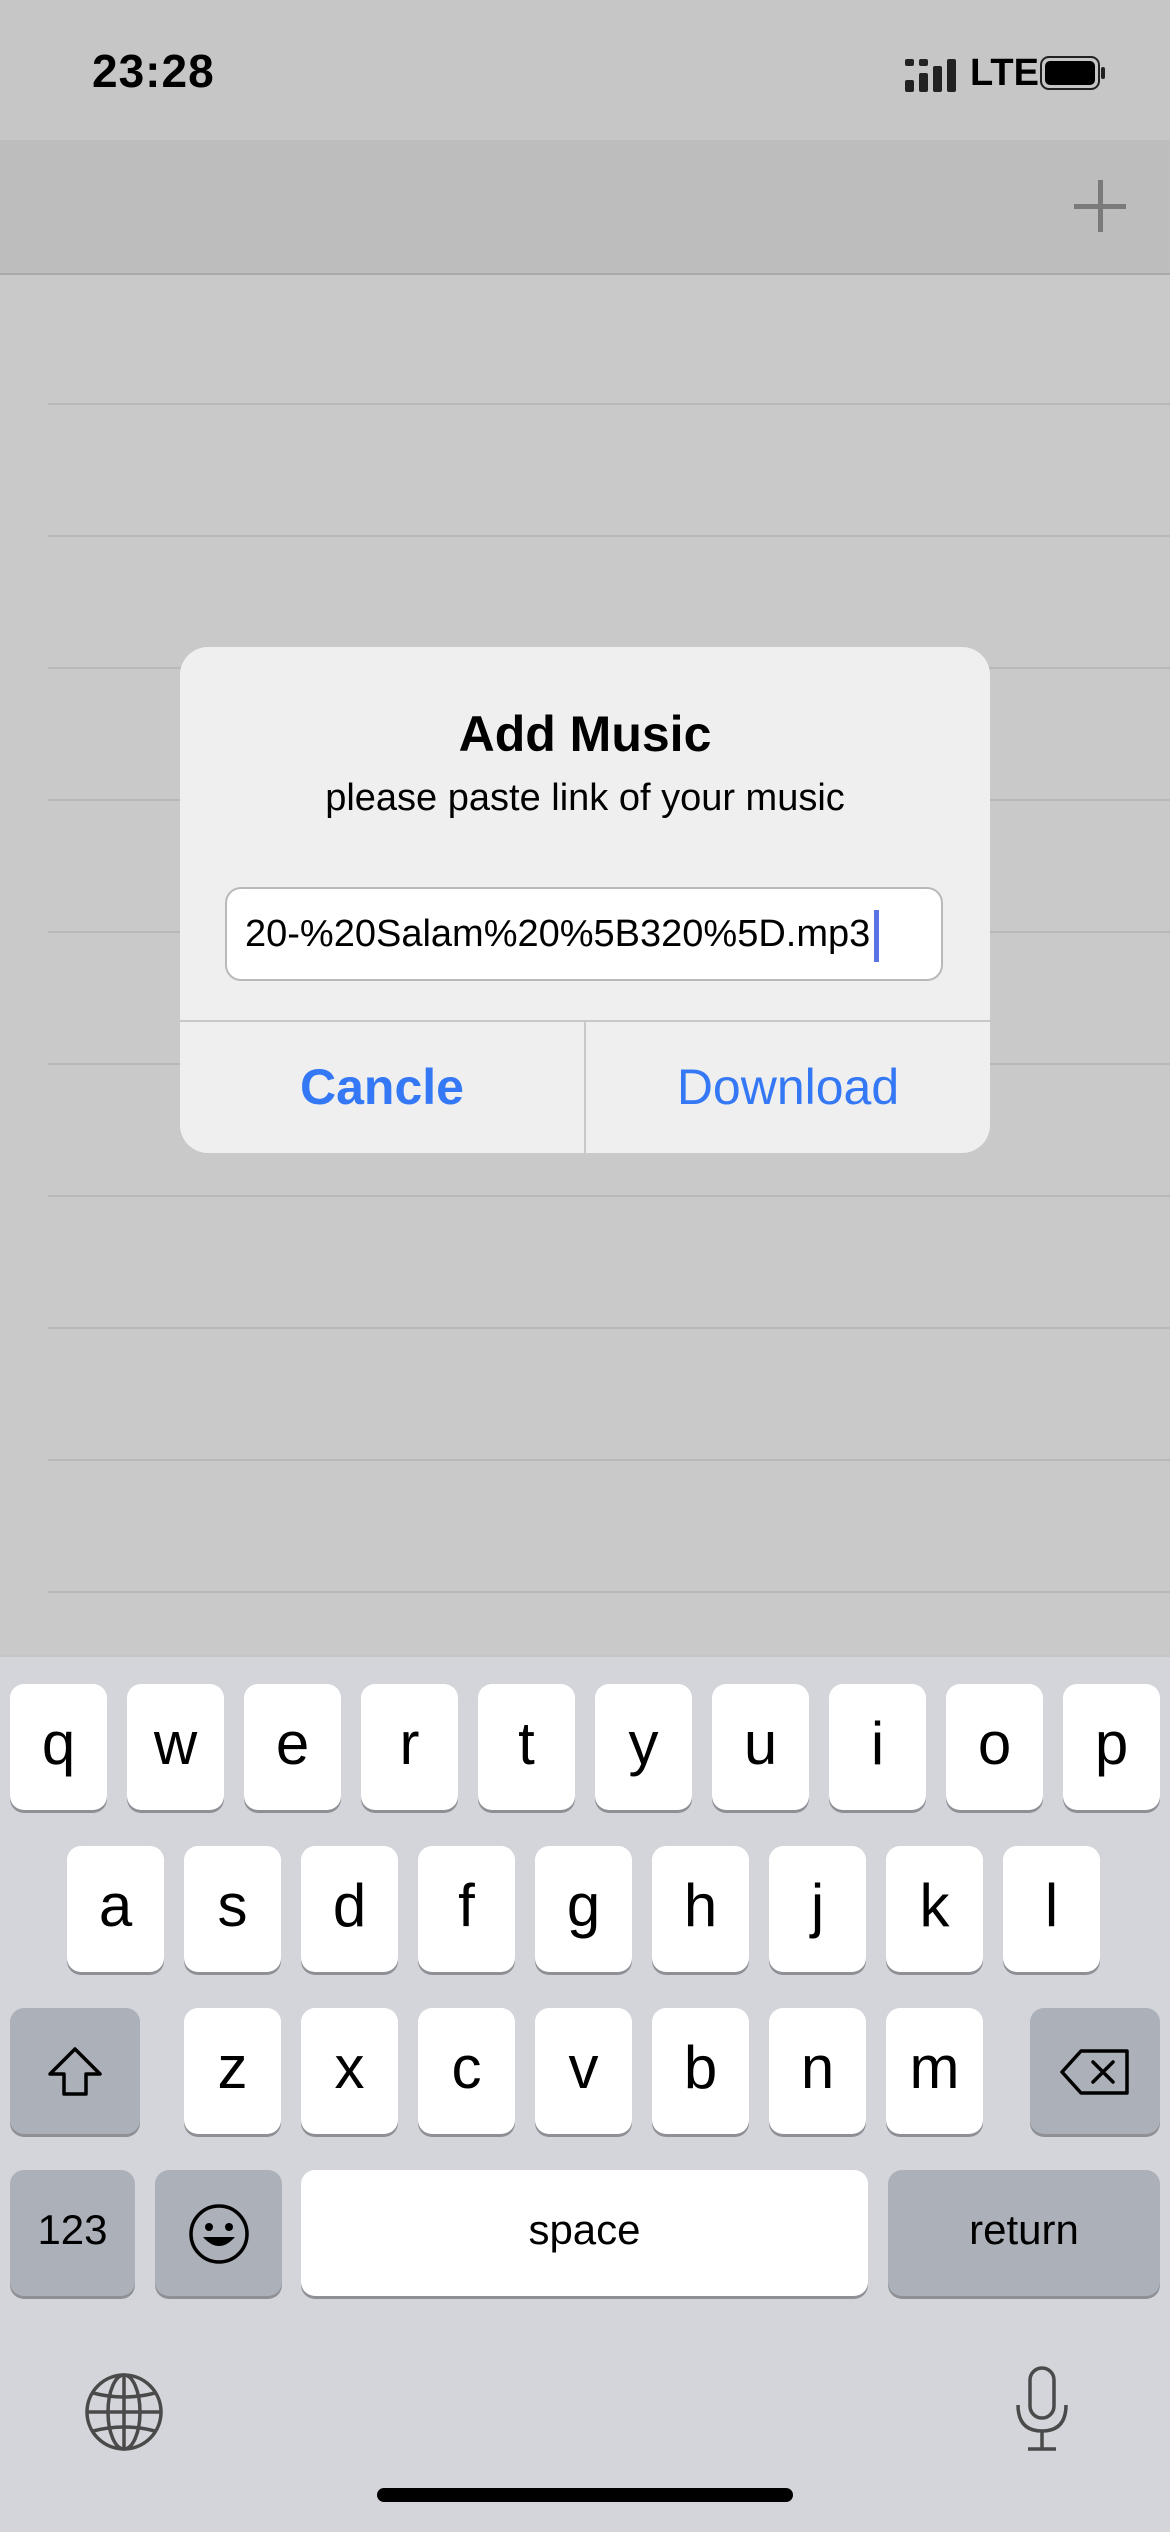 This screenshot has height=2532, width=1170. Describe the element at coordinates (1004, 73) in the screenshot. I see `network-label: LTE` at that location.